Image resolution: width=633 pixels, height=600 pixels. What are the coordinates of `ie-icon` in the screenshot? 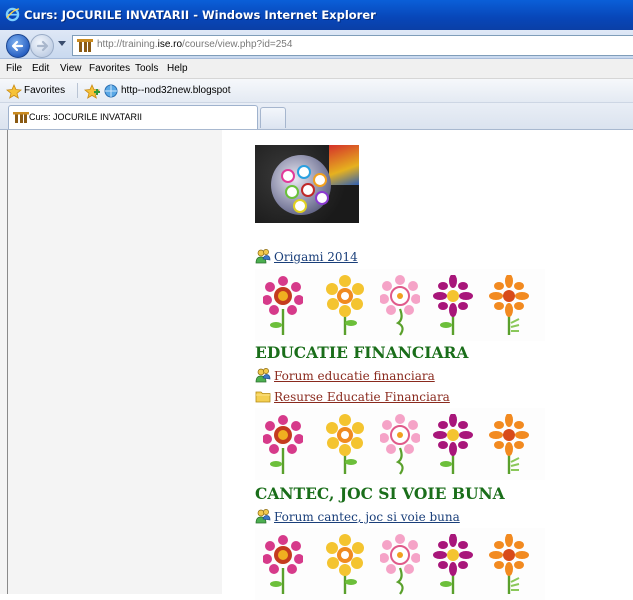 It's located at (12, 14).